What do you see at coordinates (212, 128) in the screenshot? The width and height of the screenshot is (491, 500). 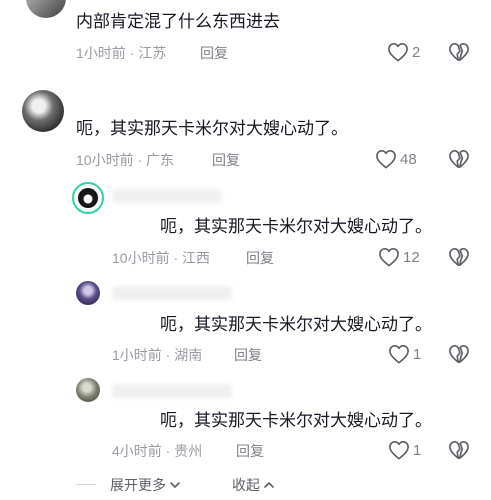 I see `comment-text: 呃，其实那天卡米尔对大嫂心动了。` at bounding box center [212, 128].